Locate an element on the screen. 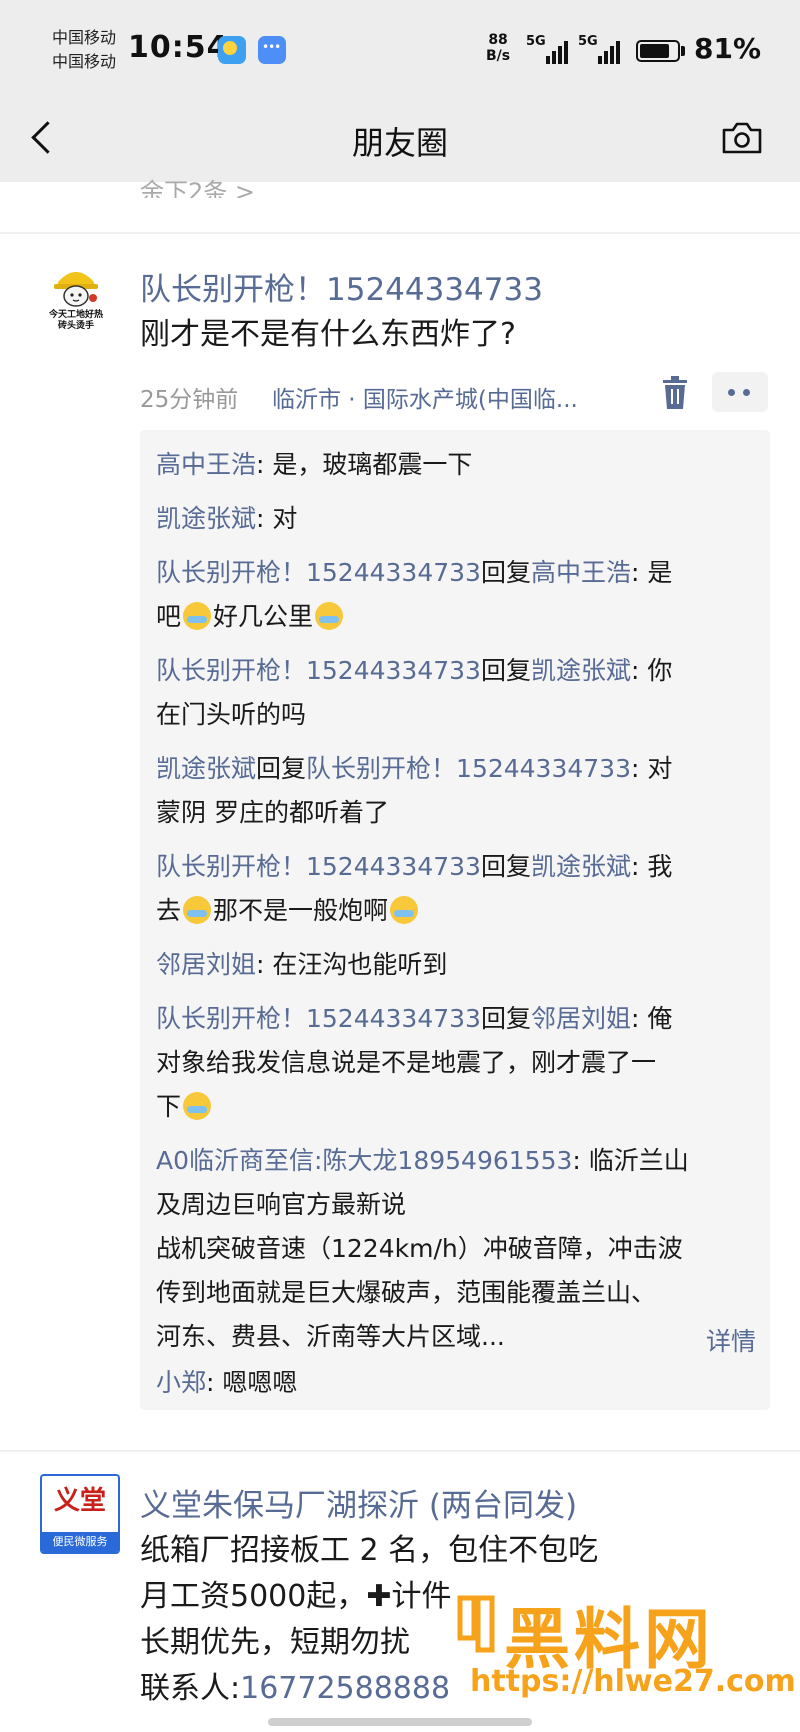 This screenshot has height=1732, width=800. comment-reply-target: 邻居刘姐 is located at coordinates (581, 1018).